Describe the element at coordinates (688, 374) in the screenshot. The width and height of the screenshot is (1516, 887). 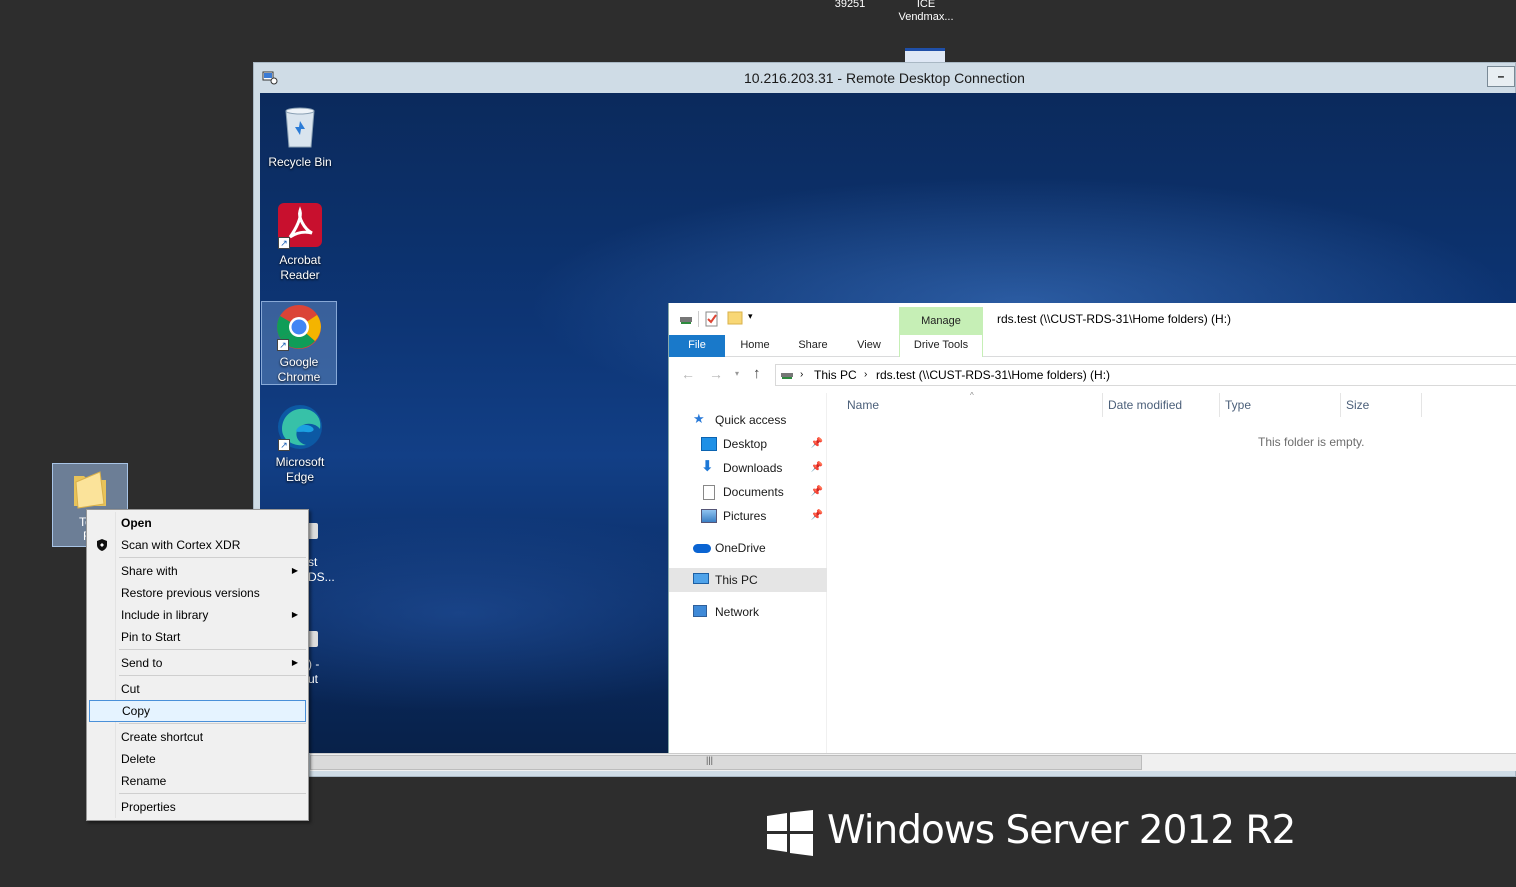
I see `back-arrow-icon: ←` at that location.